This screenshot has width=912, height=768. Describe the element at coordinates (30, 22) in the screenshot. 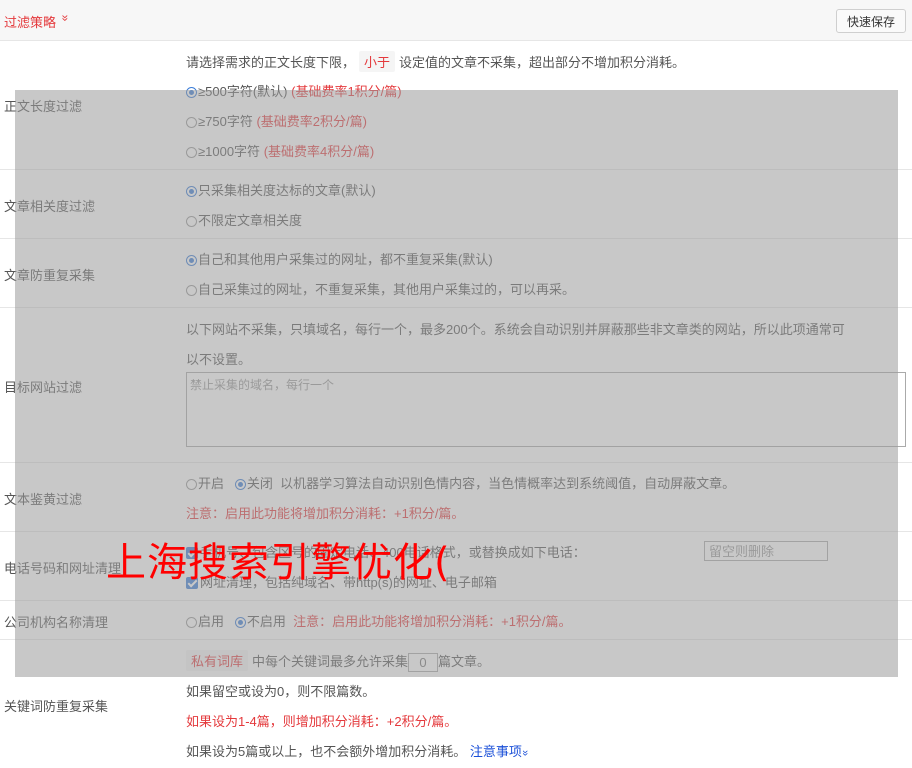

I see `section-title: 过滤策略` at that location.